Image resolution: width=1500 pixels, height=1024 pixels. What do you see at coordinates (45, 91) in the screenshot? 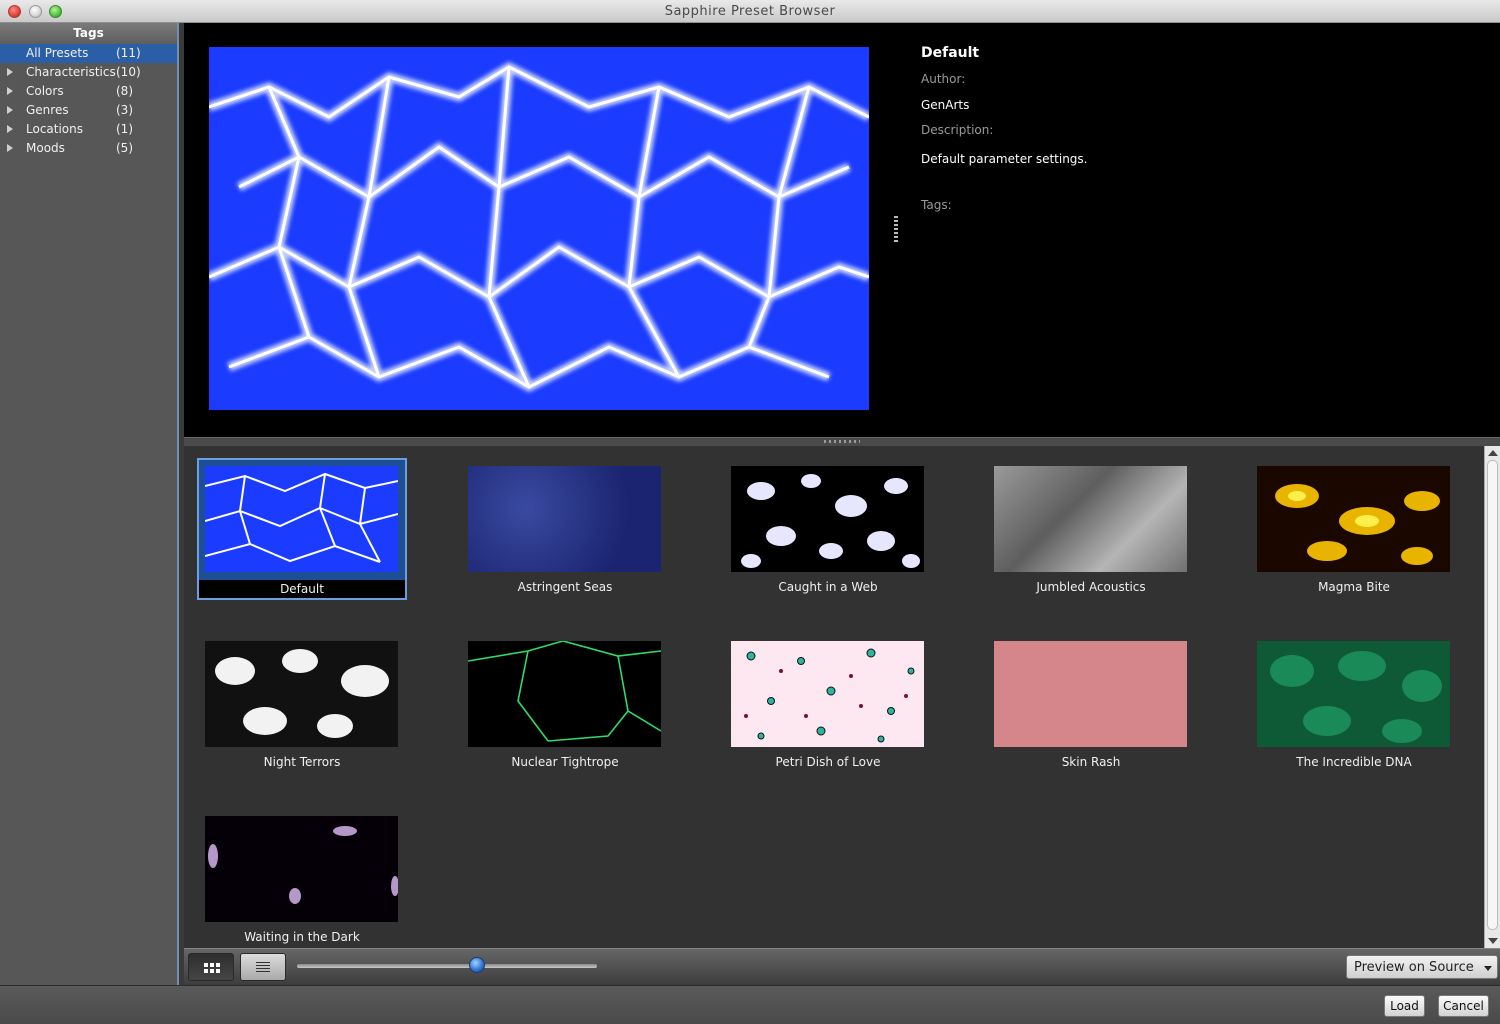
I see `tag-name: Colors` at bounding box center [45, 91].